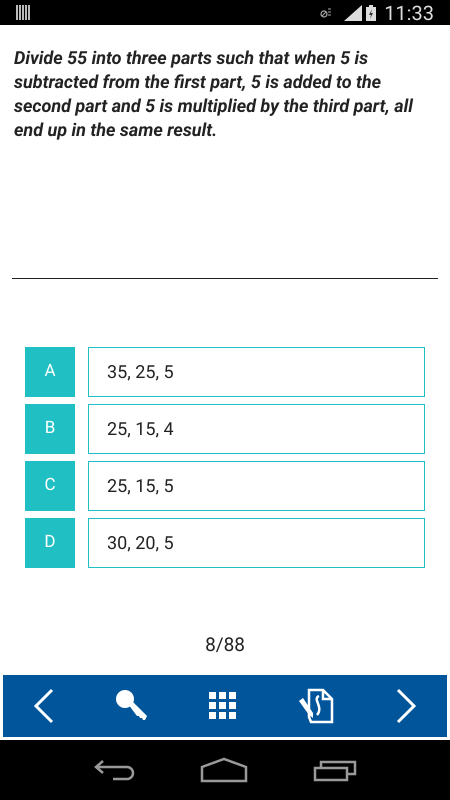 This screenshot has width=450, height=800. Describe the element at coordinates (50, 543) in the screenshot. I see `option-letter: D` at that location.